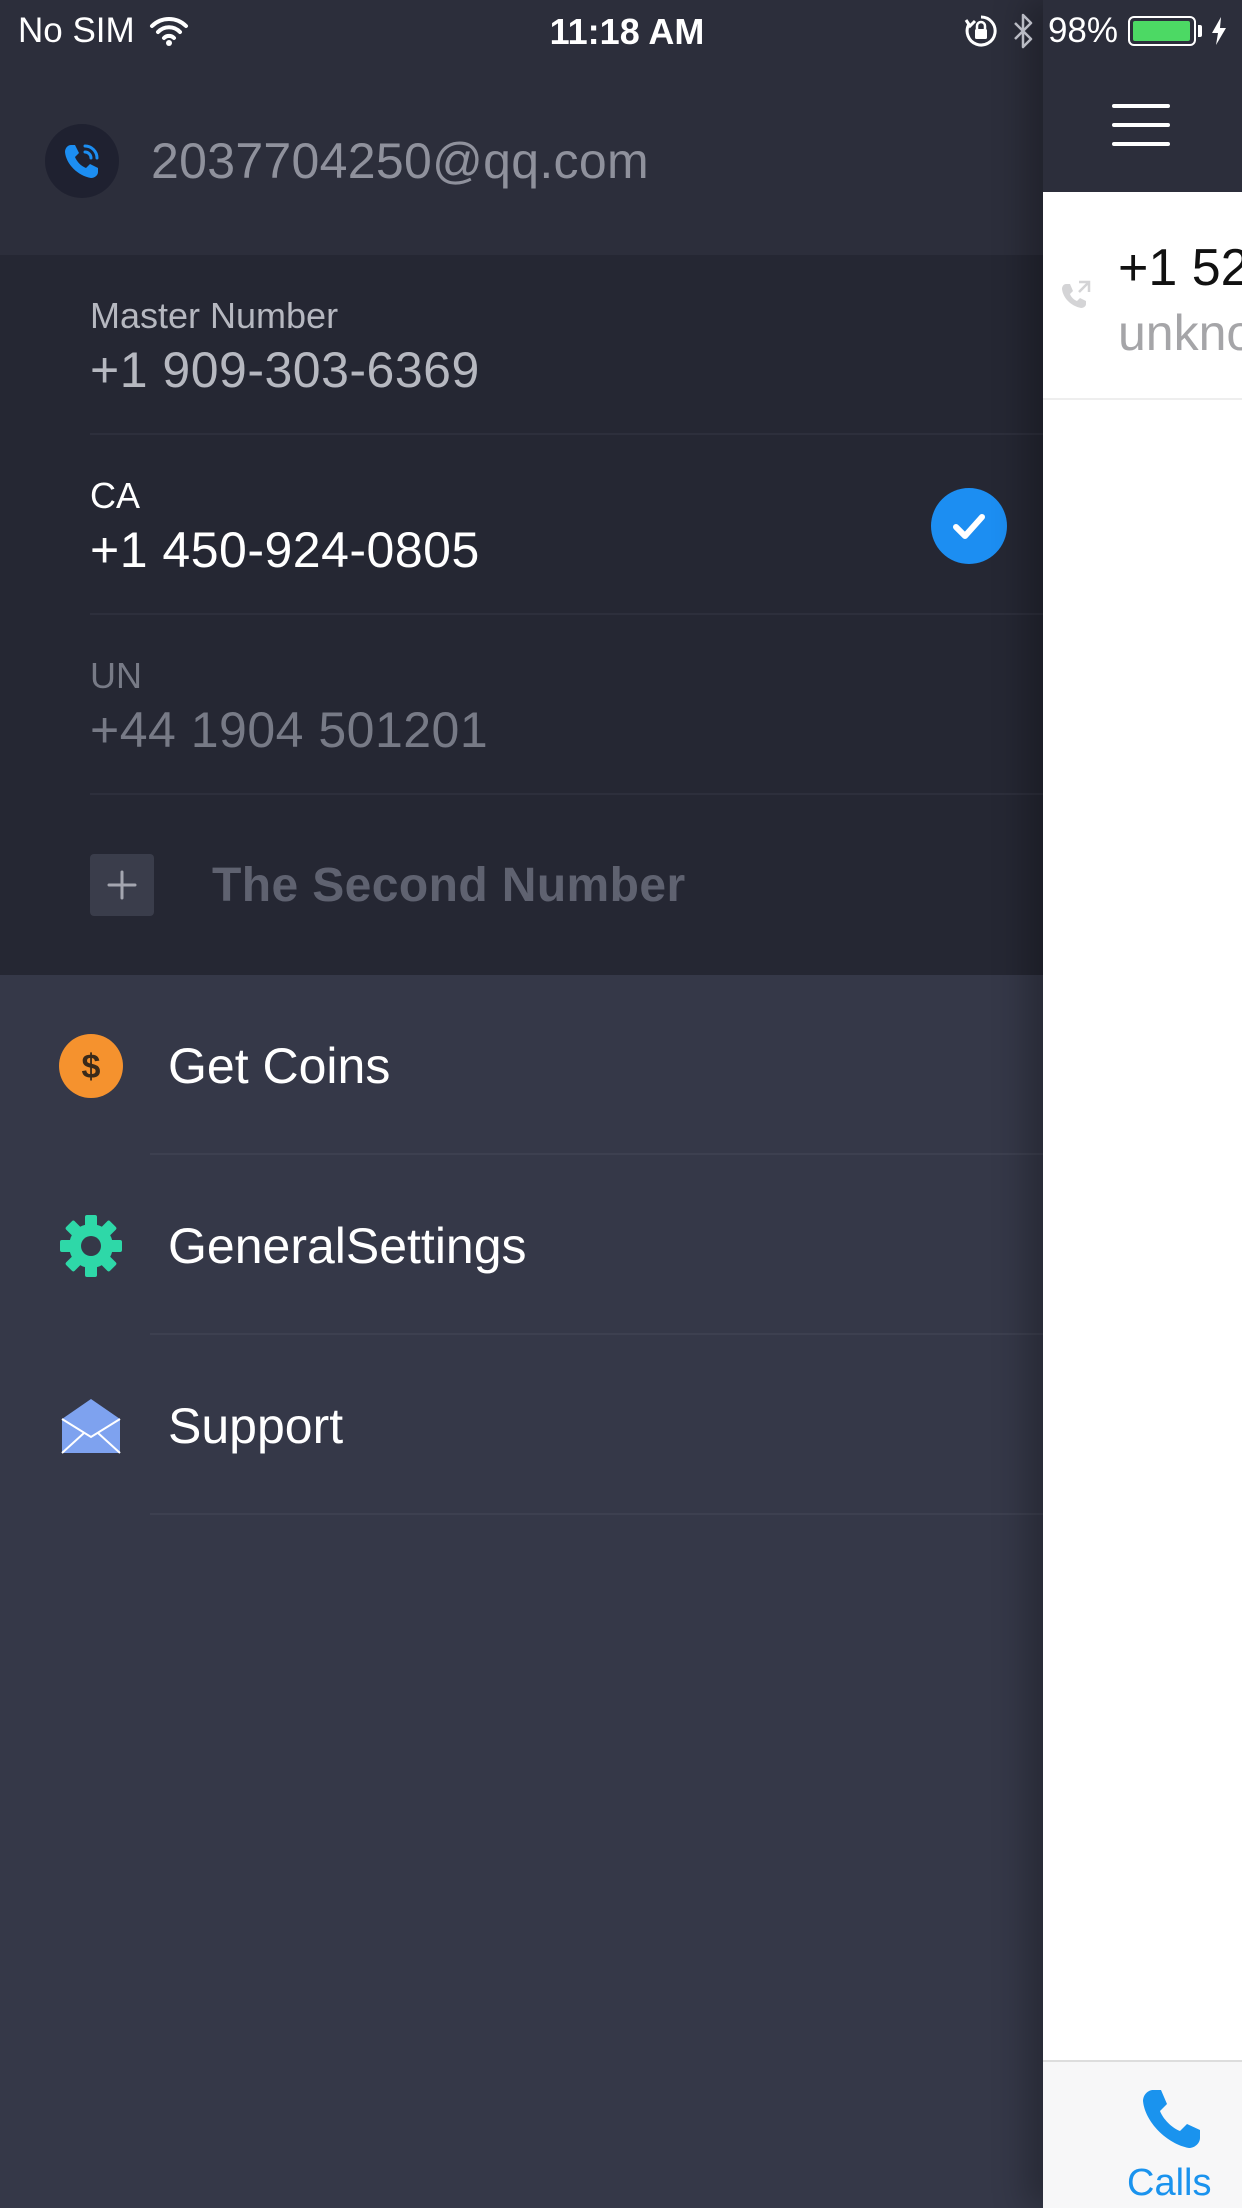  I want to click on plus-icon, so click(122, 885).